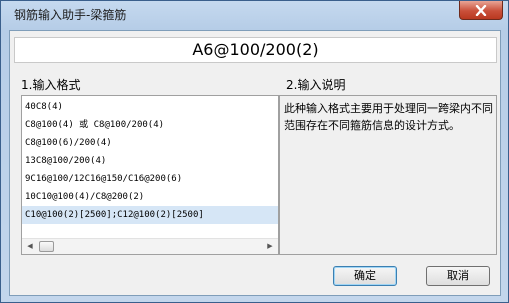  I want to click on list-item: C8@100(4) 或 C8@100/200(4), so click(150, 125).